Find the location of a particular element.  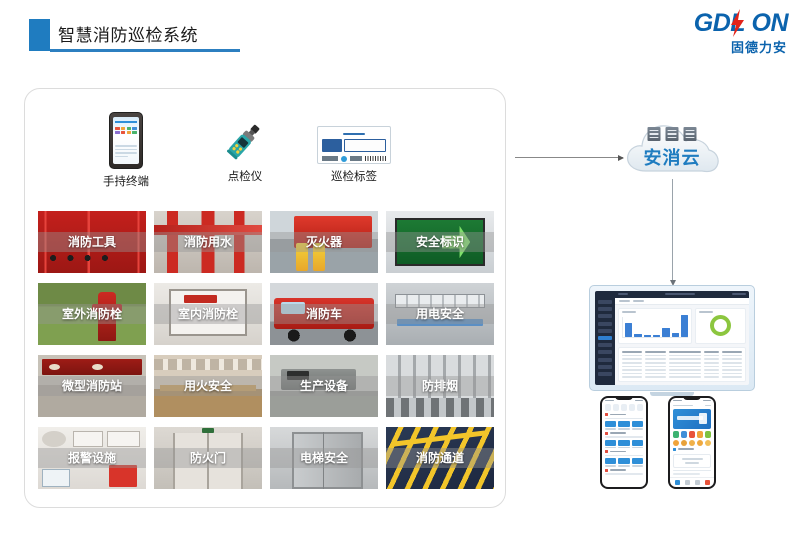

mobile-app-inspection-list is located at coordinates (624, 442).